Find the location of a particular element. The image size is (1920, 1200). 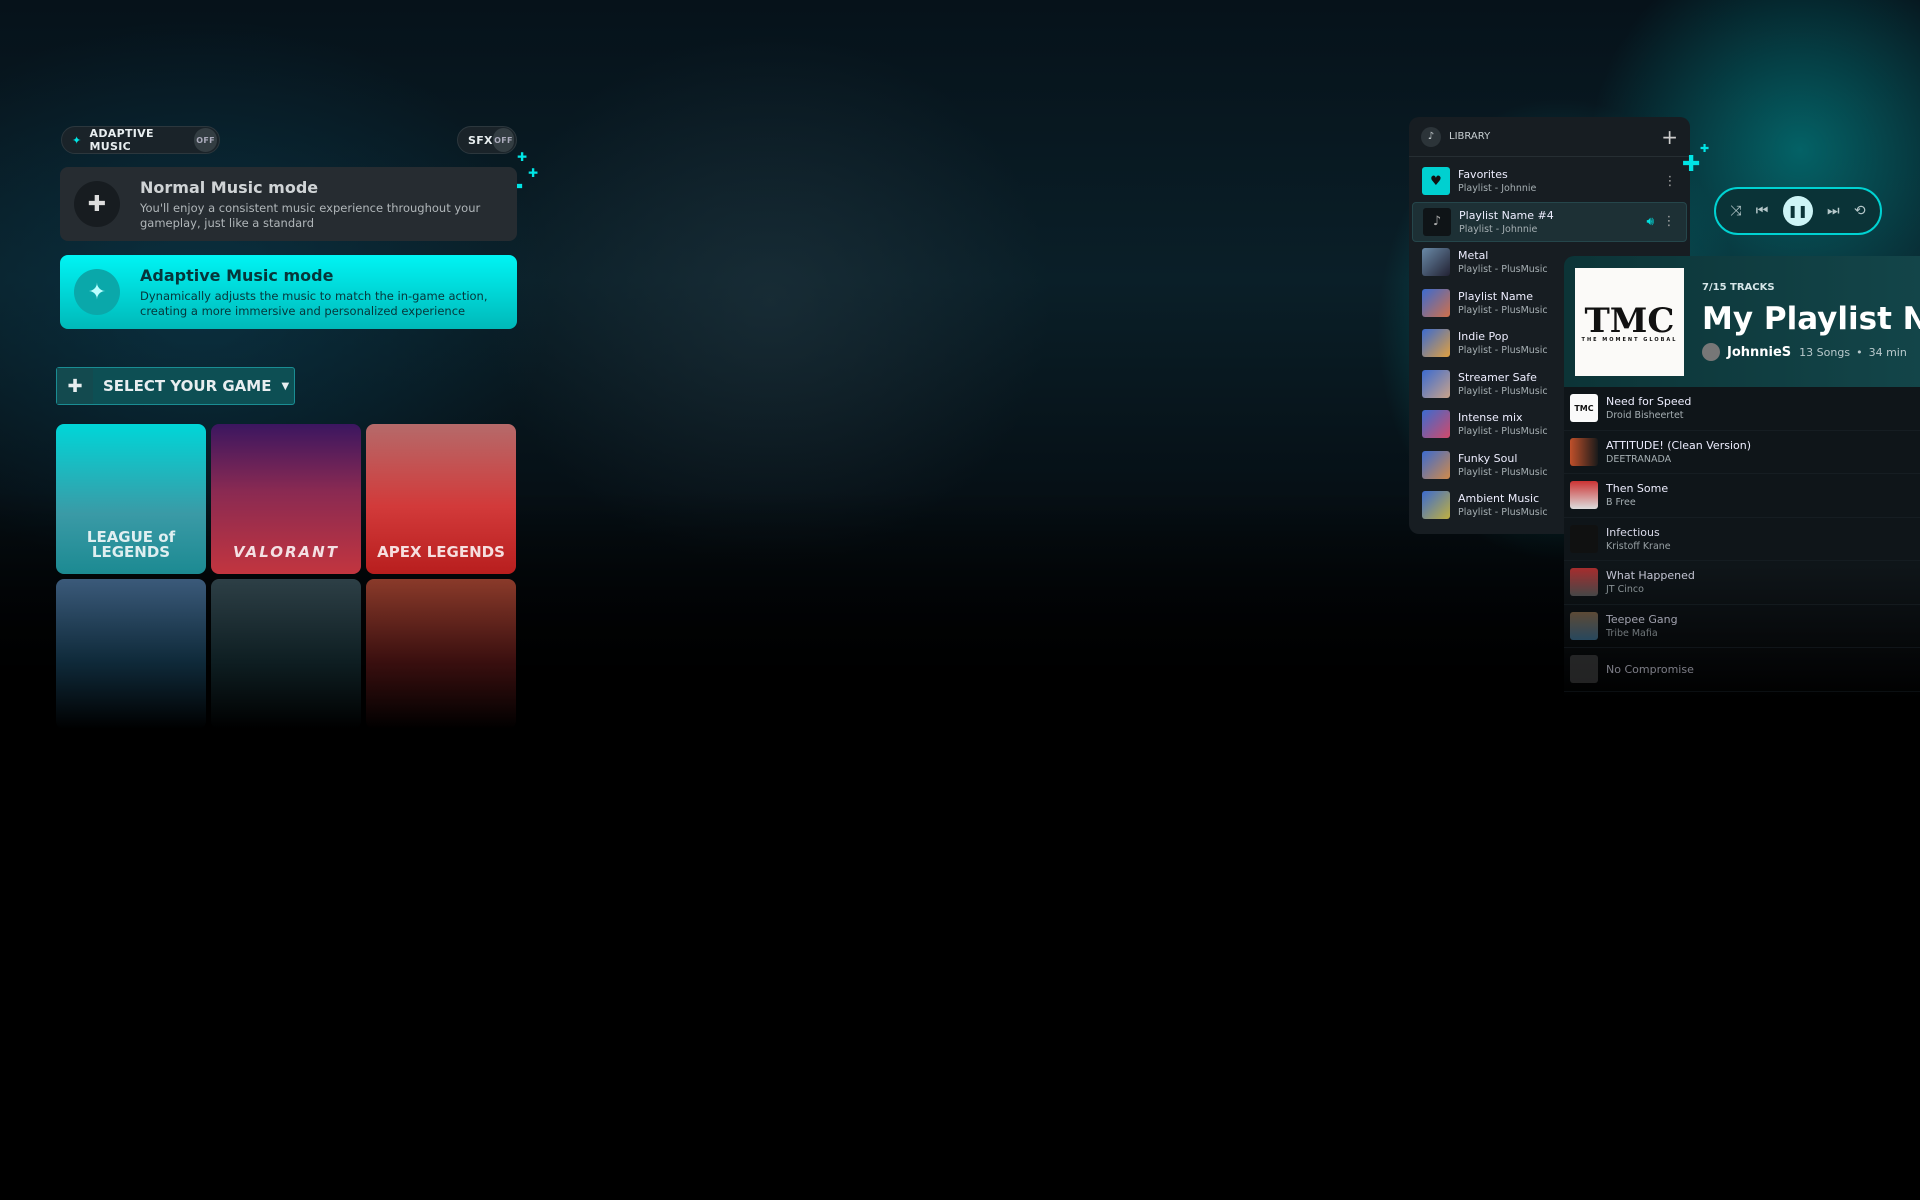

game-name: APEX LEGENDS is located at coordinates (441, 552).